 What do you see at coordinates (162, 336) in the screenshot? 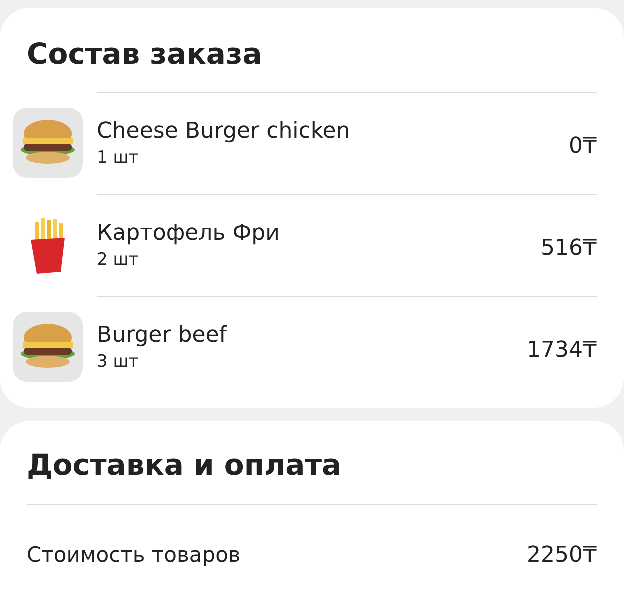
I see `item-name: Burger beef` at bounding box center [162, 336].